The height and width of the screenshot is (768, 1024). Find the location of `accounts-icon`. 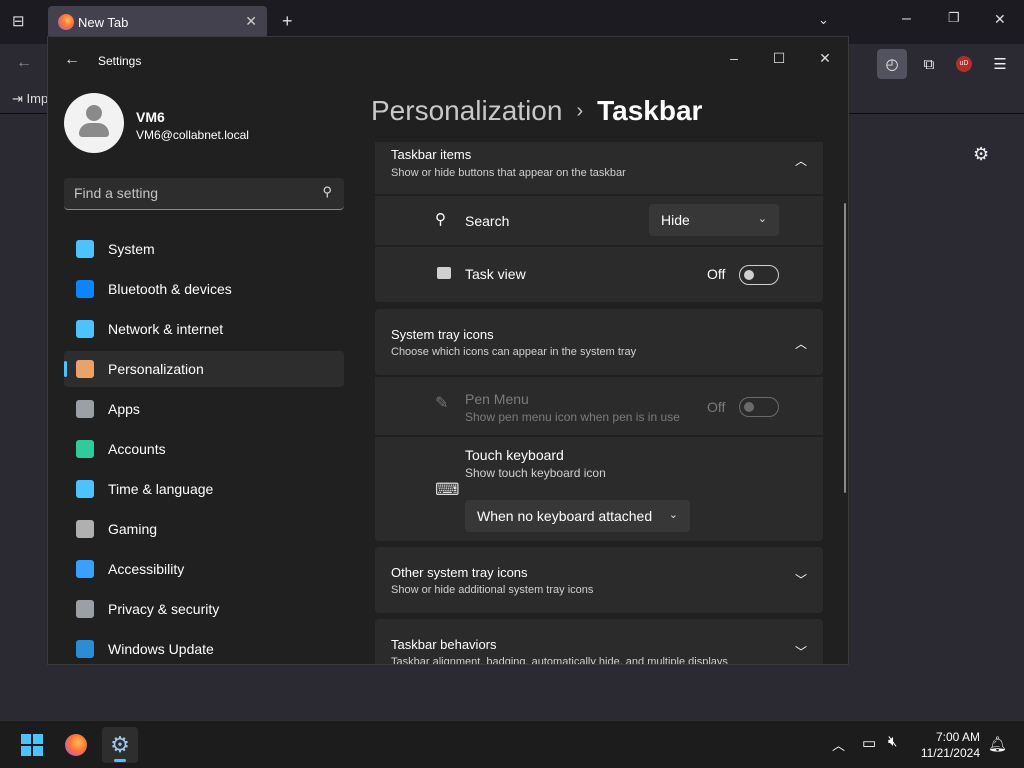

accounts-icon is located at coordinates (85, 449).